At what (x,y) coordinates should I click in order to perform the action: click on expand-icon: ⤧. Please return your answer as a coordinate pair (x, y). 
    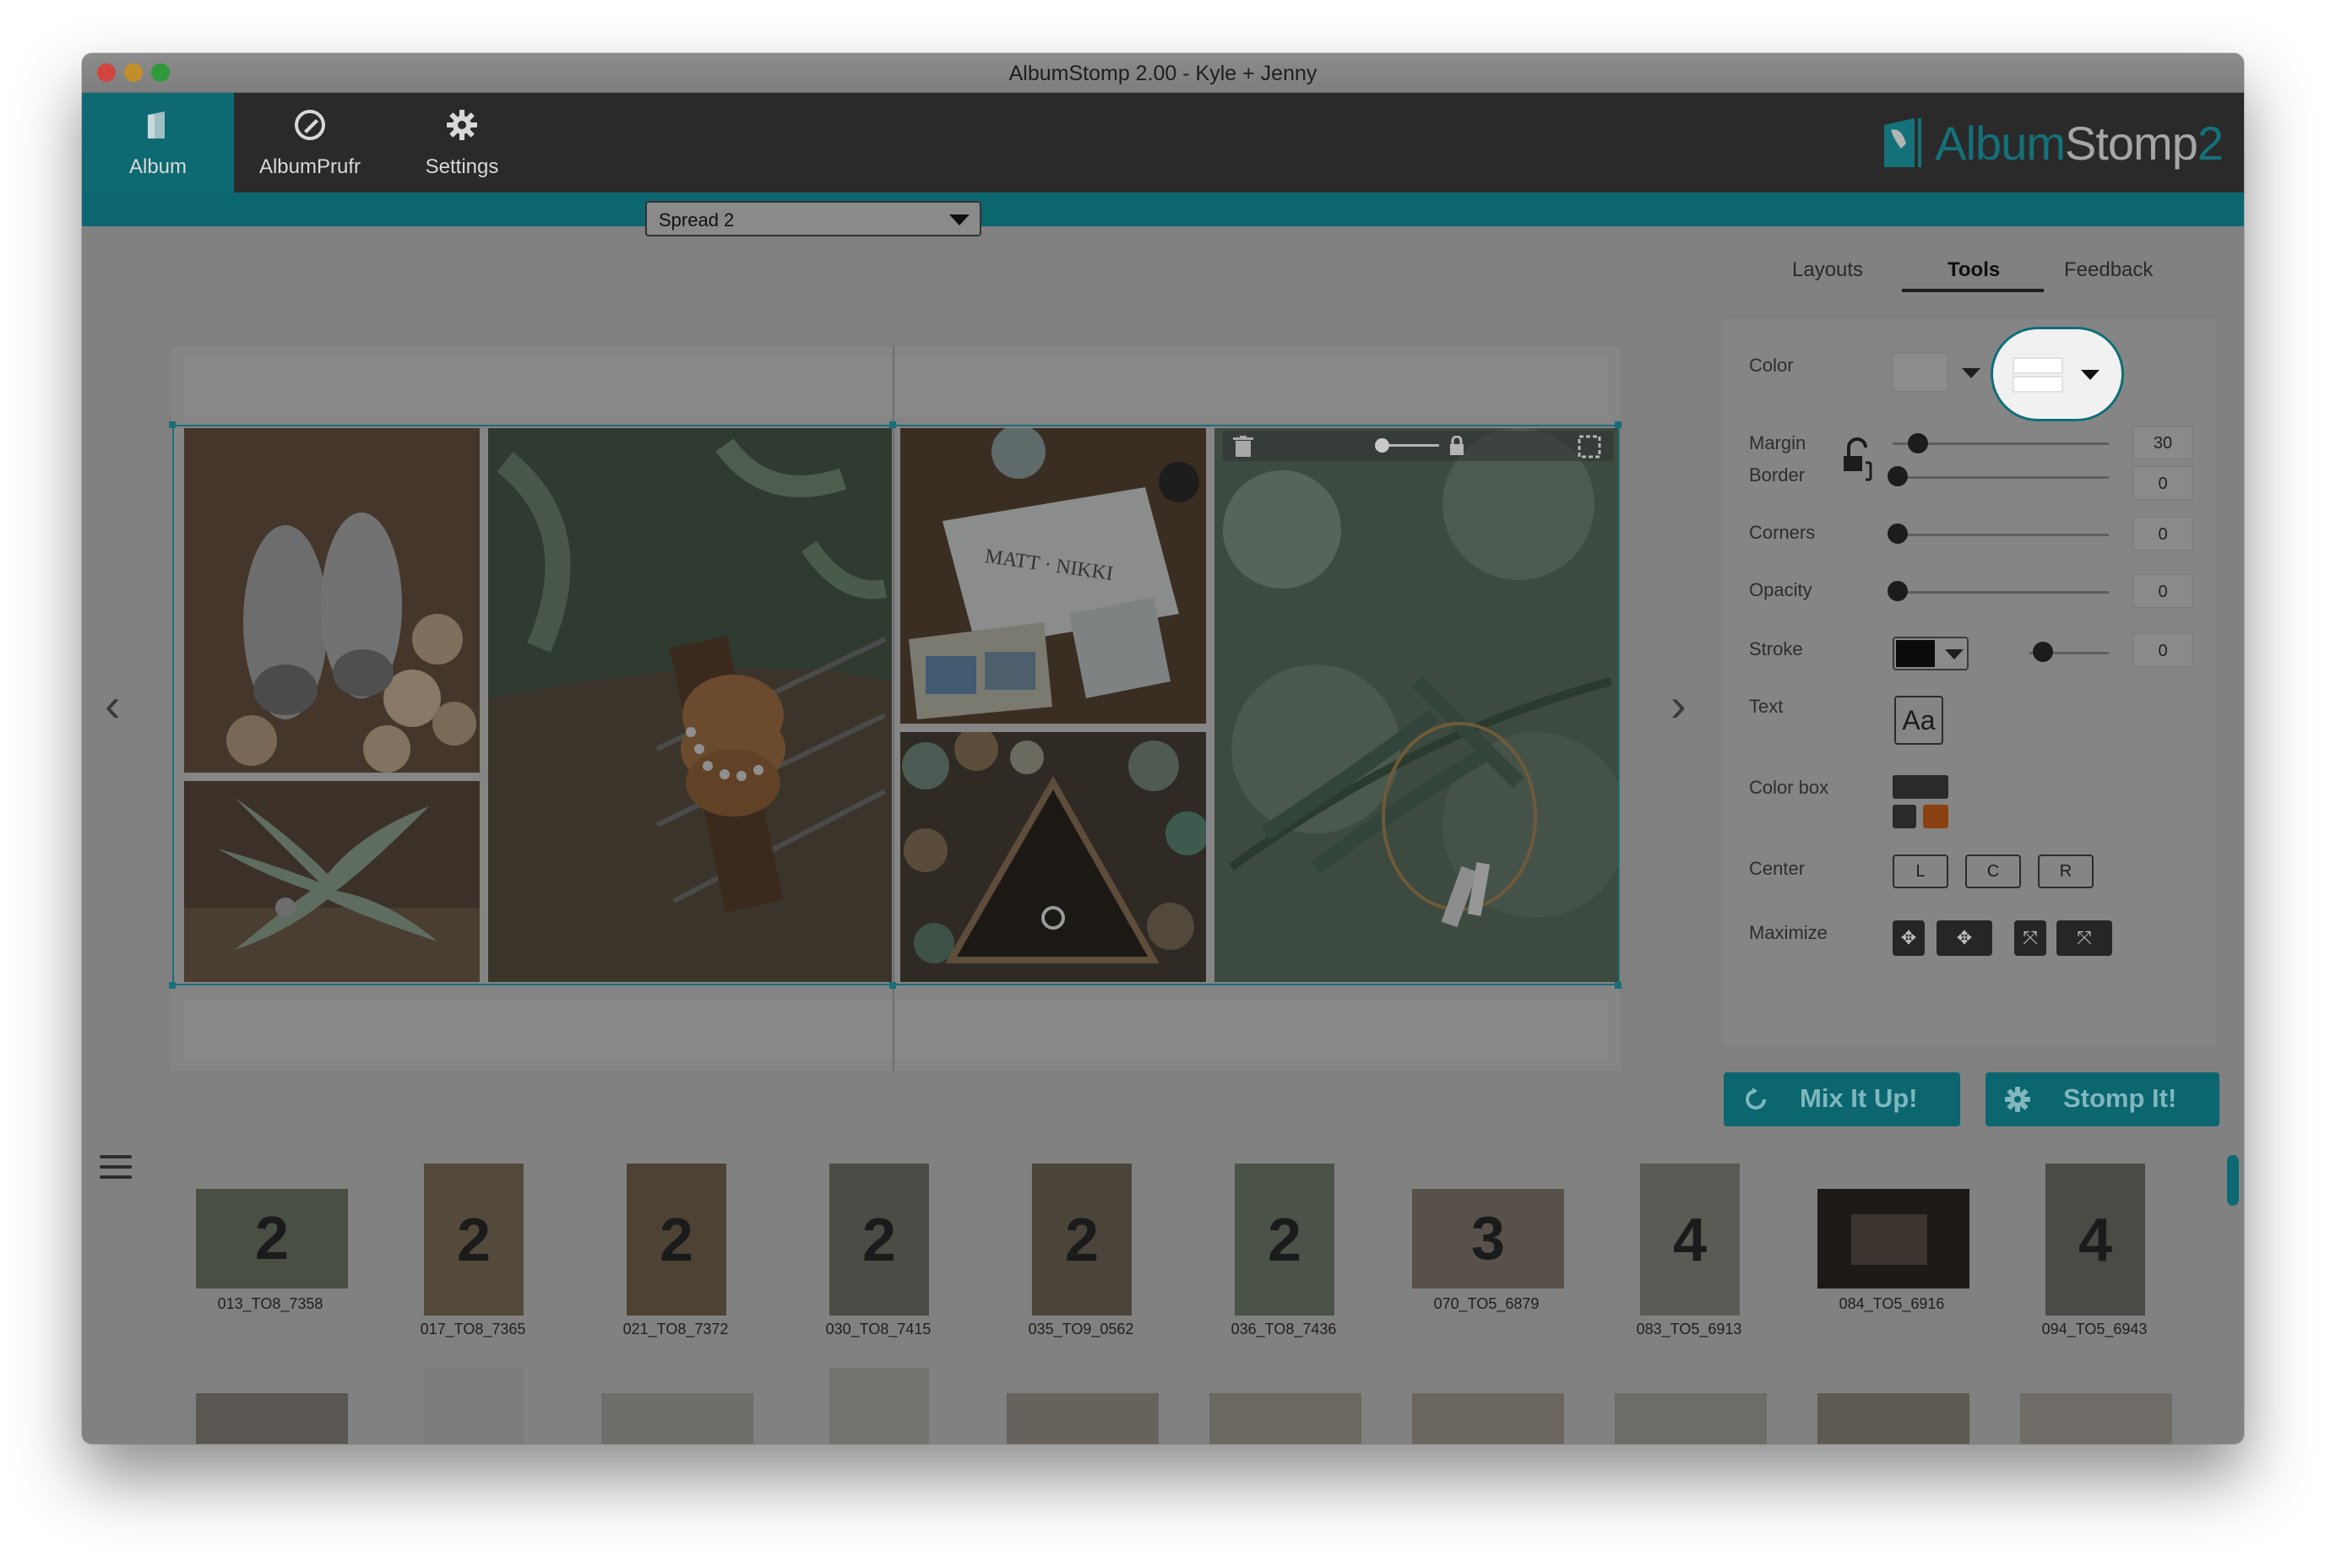
    Looking at the image, I should click on (2031, 937).